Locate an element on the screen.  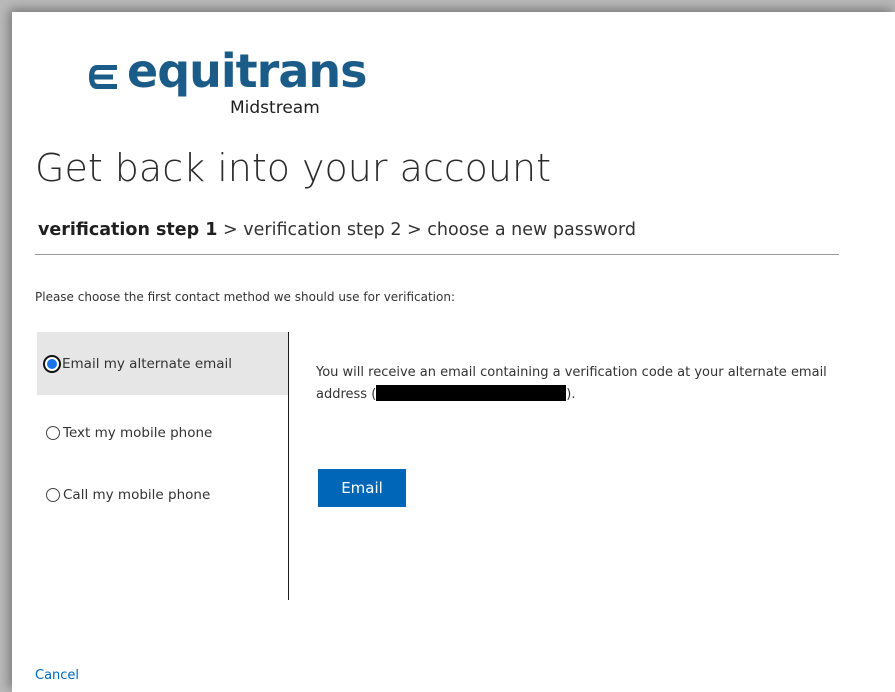
step-three: choose a new password is located at coordinates (531, 230).